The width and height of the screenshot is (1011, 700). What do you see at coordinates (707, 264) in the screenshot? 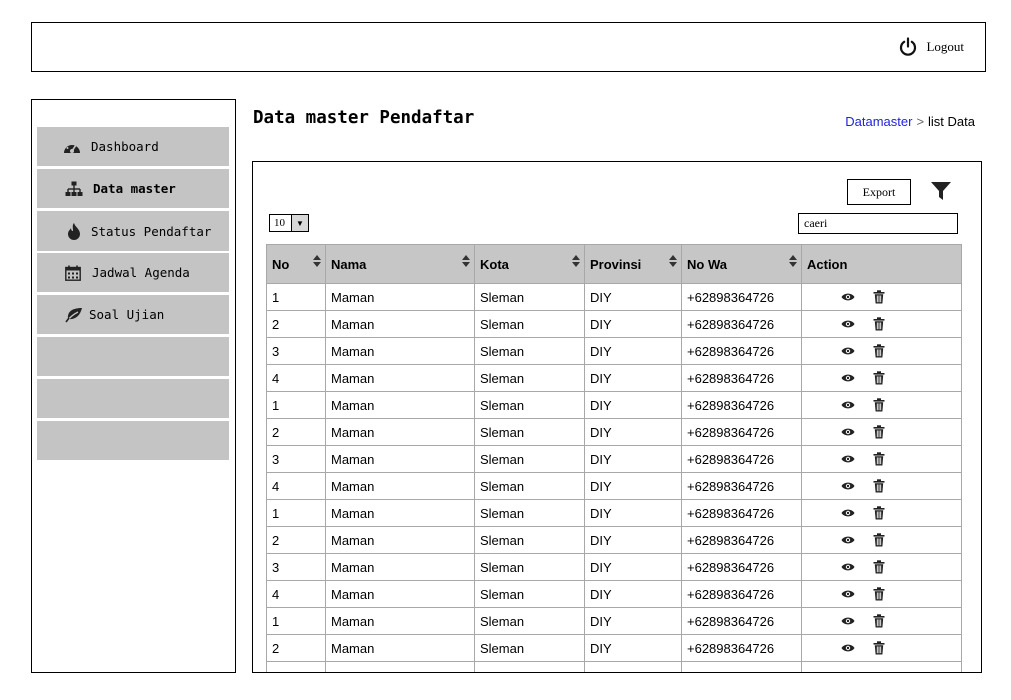
I see `column-header-label: No Wa` at bounding box center [707, 264].